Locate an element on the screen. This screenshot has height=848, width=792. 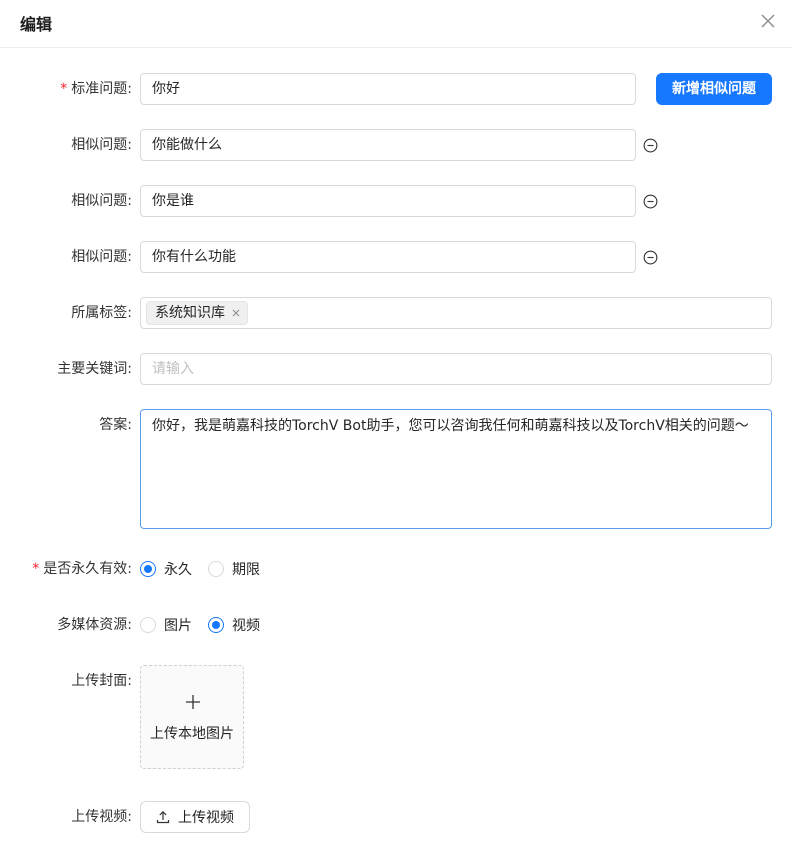
standard-question-input: 你好 is located at coordinates (388, 89).